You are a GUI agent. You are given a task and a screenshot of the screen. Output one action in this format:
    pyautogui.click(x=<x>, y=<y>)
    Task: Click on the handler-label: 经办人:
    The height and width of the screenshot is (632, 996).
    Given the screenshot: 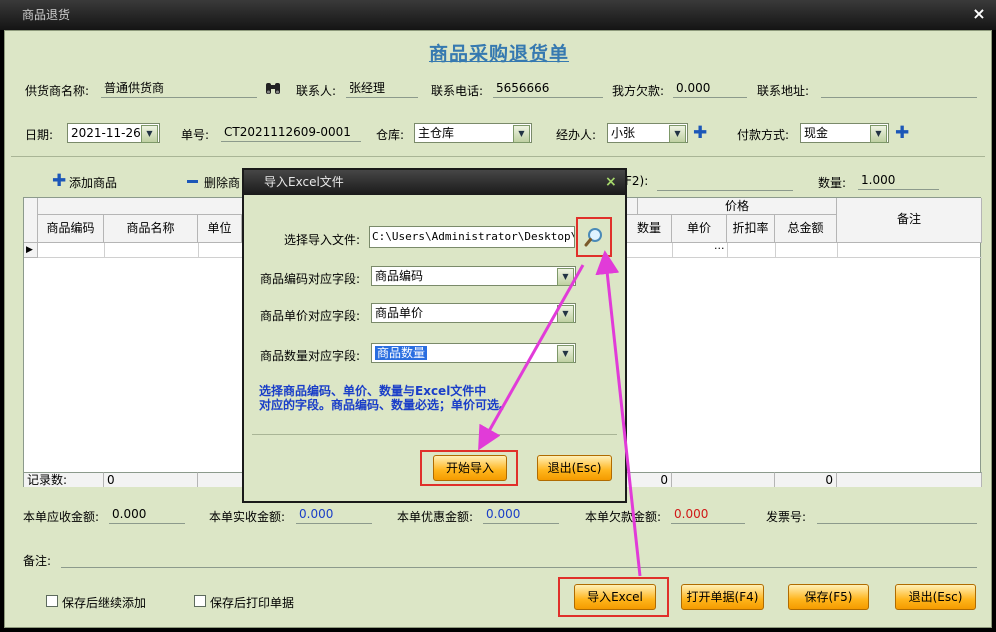 What is the action you would take?
    pyautogui.click(x=576, y=135)
    